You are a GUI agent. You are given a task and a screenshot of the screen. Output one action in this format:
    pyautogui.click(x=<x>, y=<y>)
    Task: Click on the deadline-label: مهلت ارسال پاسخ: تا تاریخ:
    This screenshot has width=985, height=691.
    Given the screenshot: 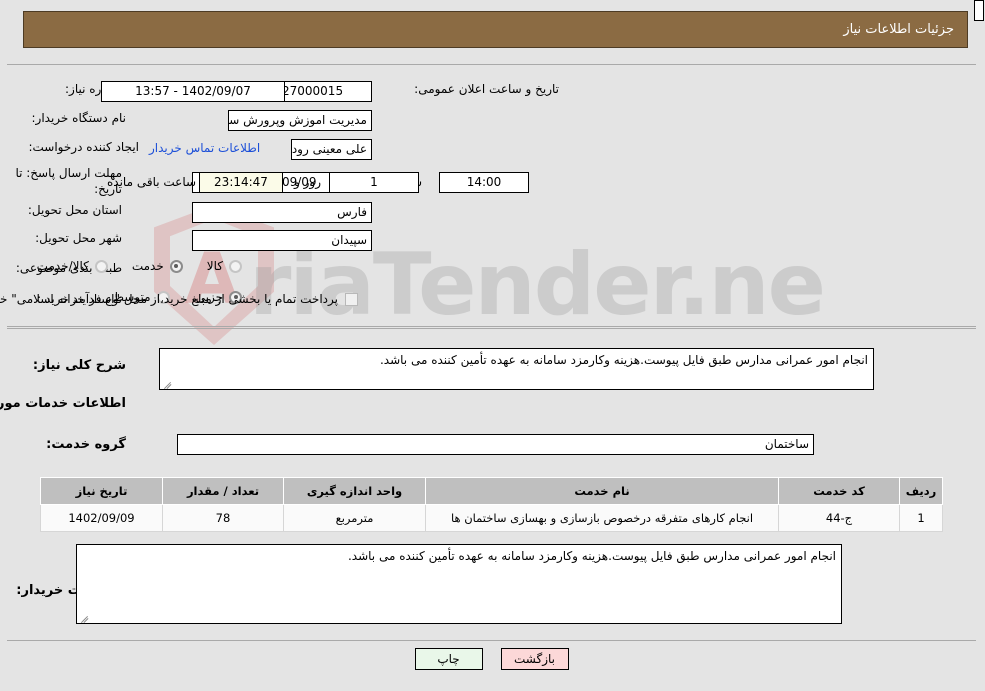 What is the action you would take?
    pyautogui.click(x=69, y=181)
    